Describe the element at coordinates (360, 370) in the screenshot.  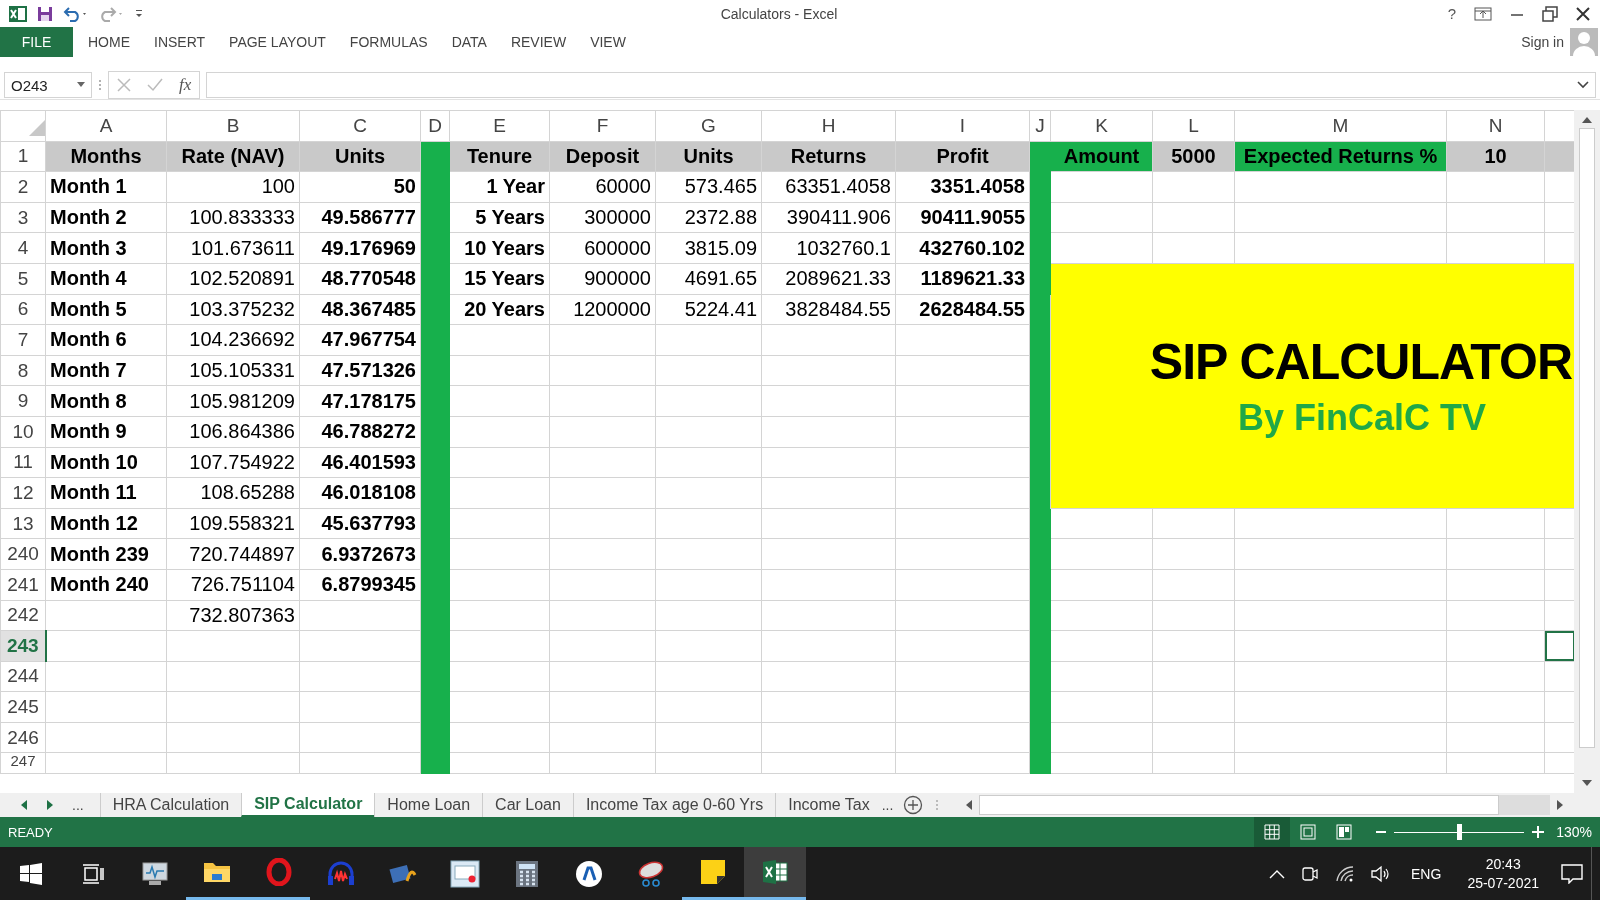
I see `table-cell: 47.571326` at that location.